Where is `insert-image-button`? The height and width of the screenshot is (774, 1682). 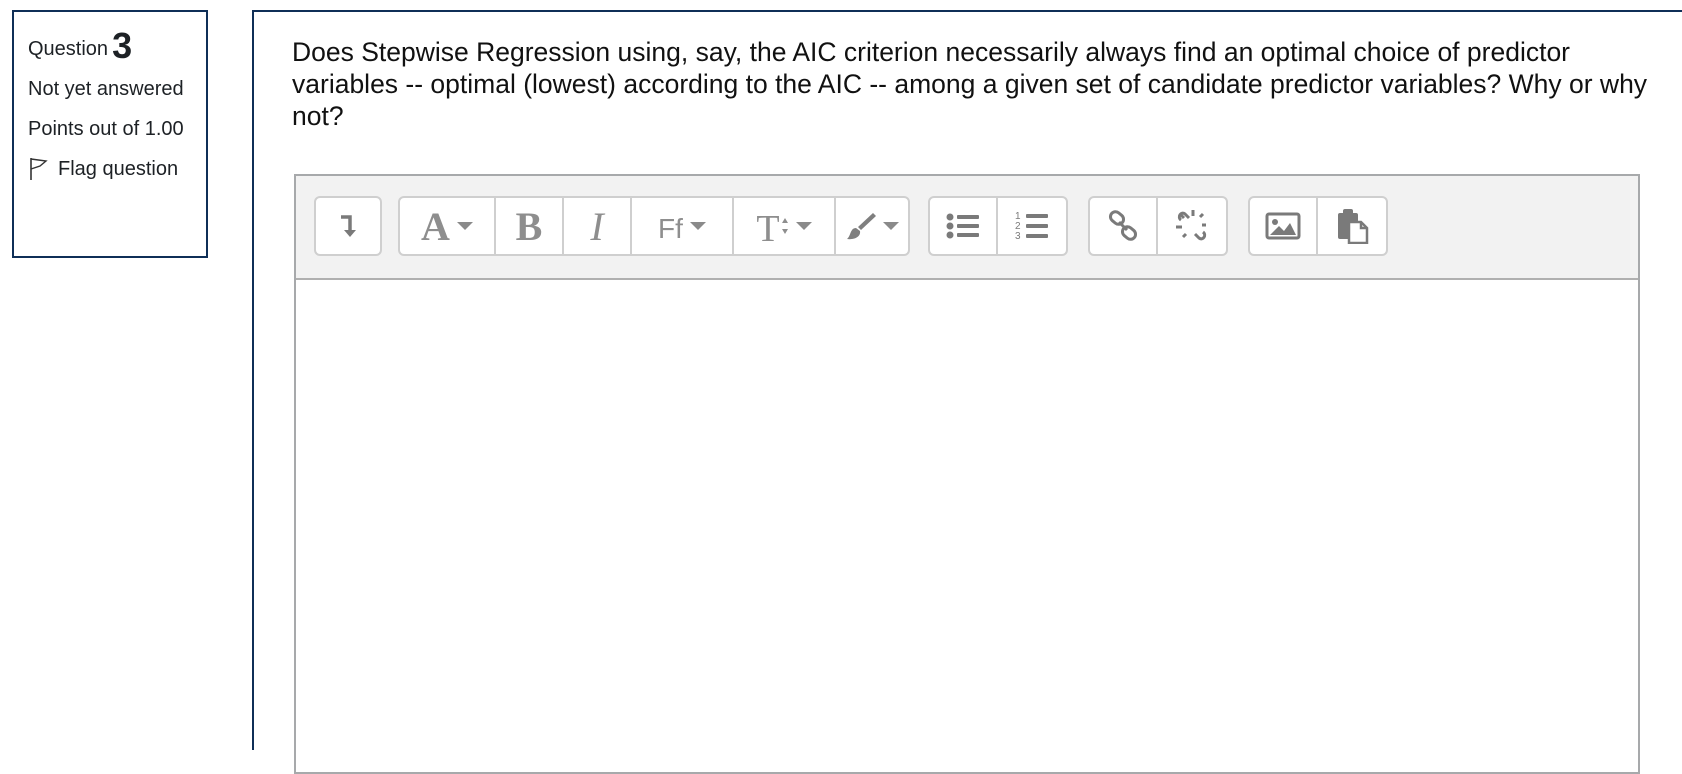
insert-image-button is located at coordinates (1284, 226).